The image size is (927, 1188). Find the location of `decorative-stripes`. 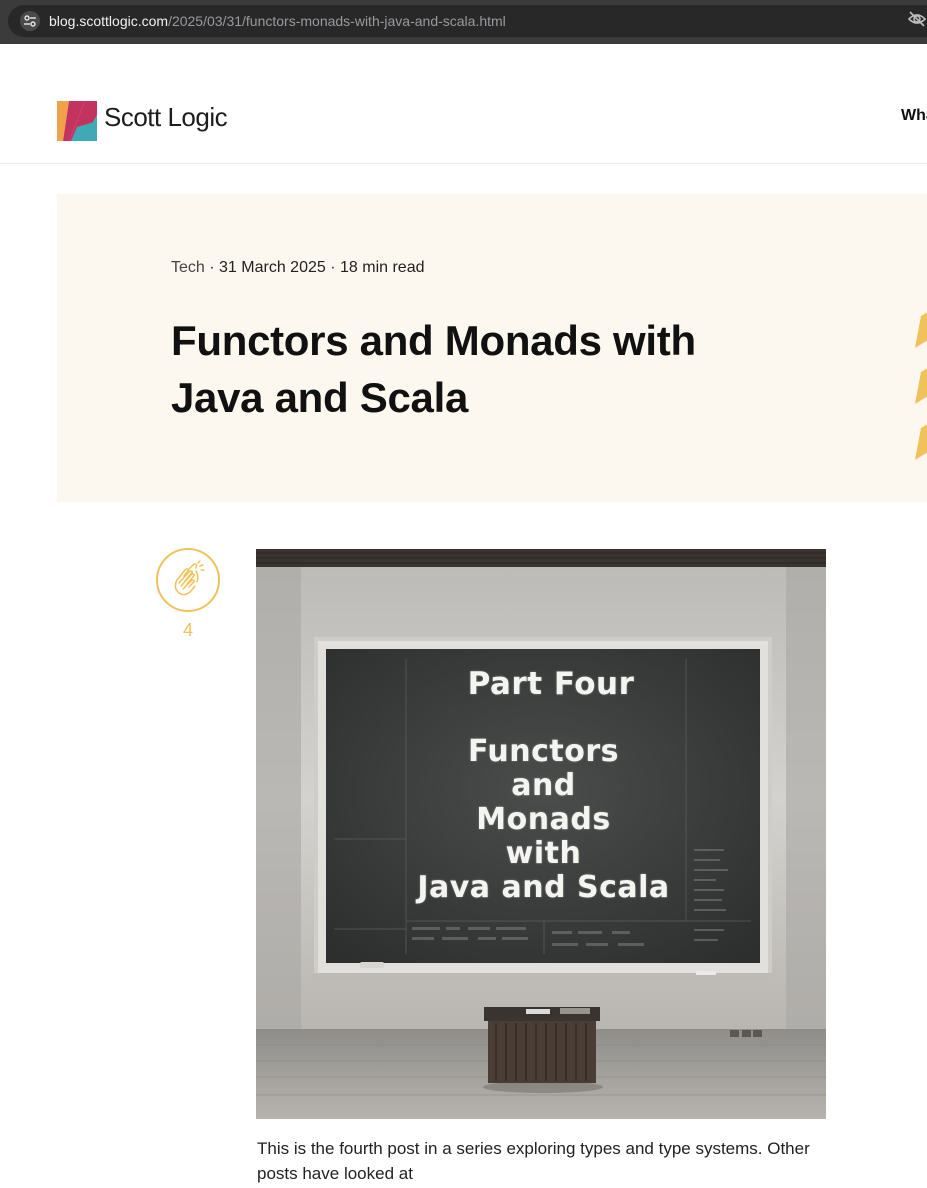

decorative-stripes is located at coordinates (921, 386).